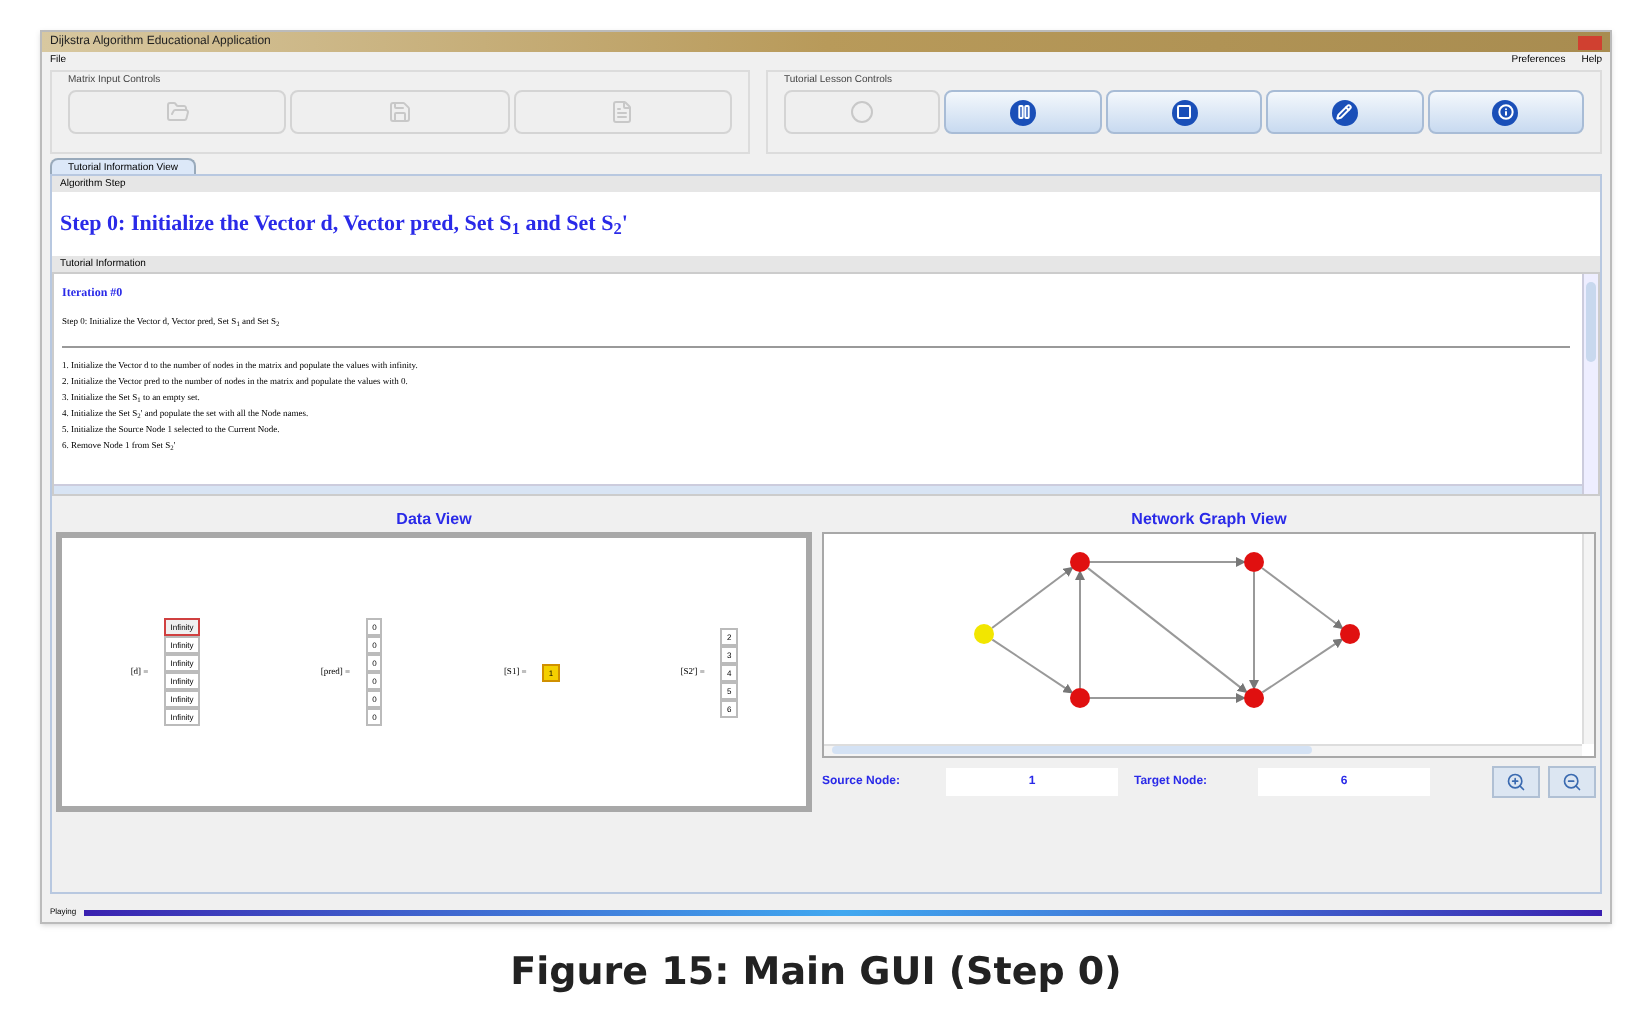 The width and height of the screenshot is (1632, 1012). I want to click on pause-icon, so click(1023, 112).